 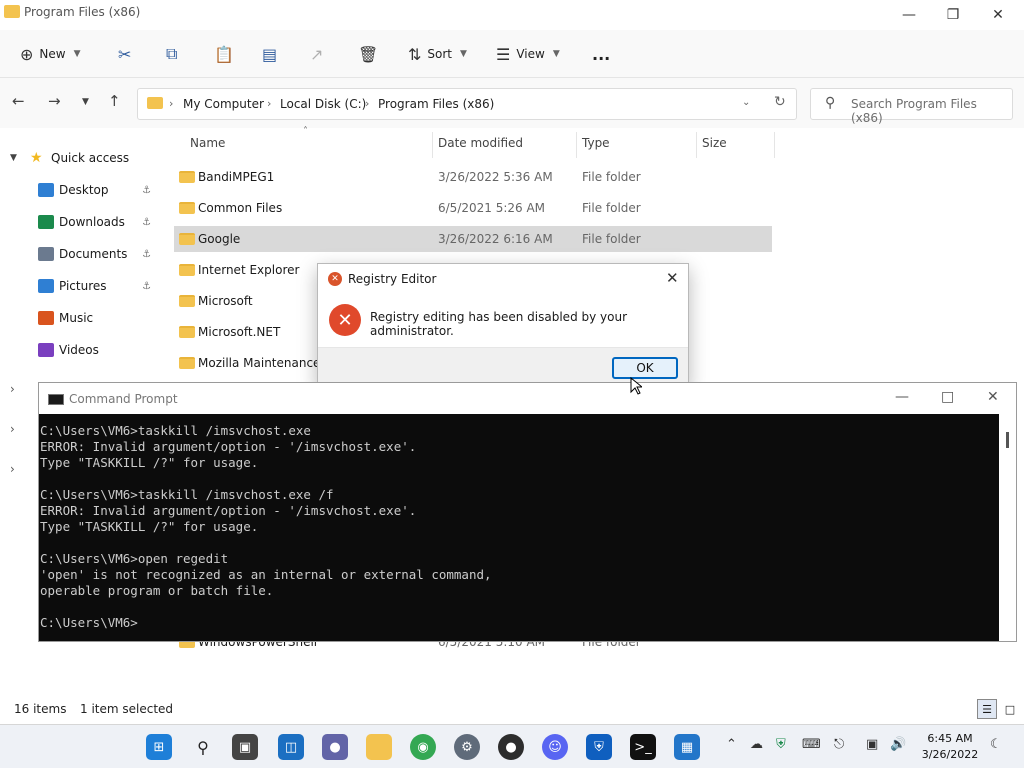 I want to click on settings-icon: ⚙, so click(x=467, y=747).